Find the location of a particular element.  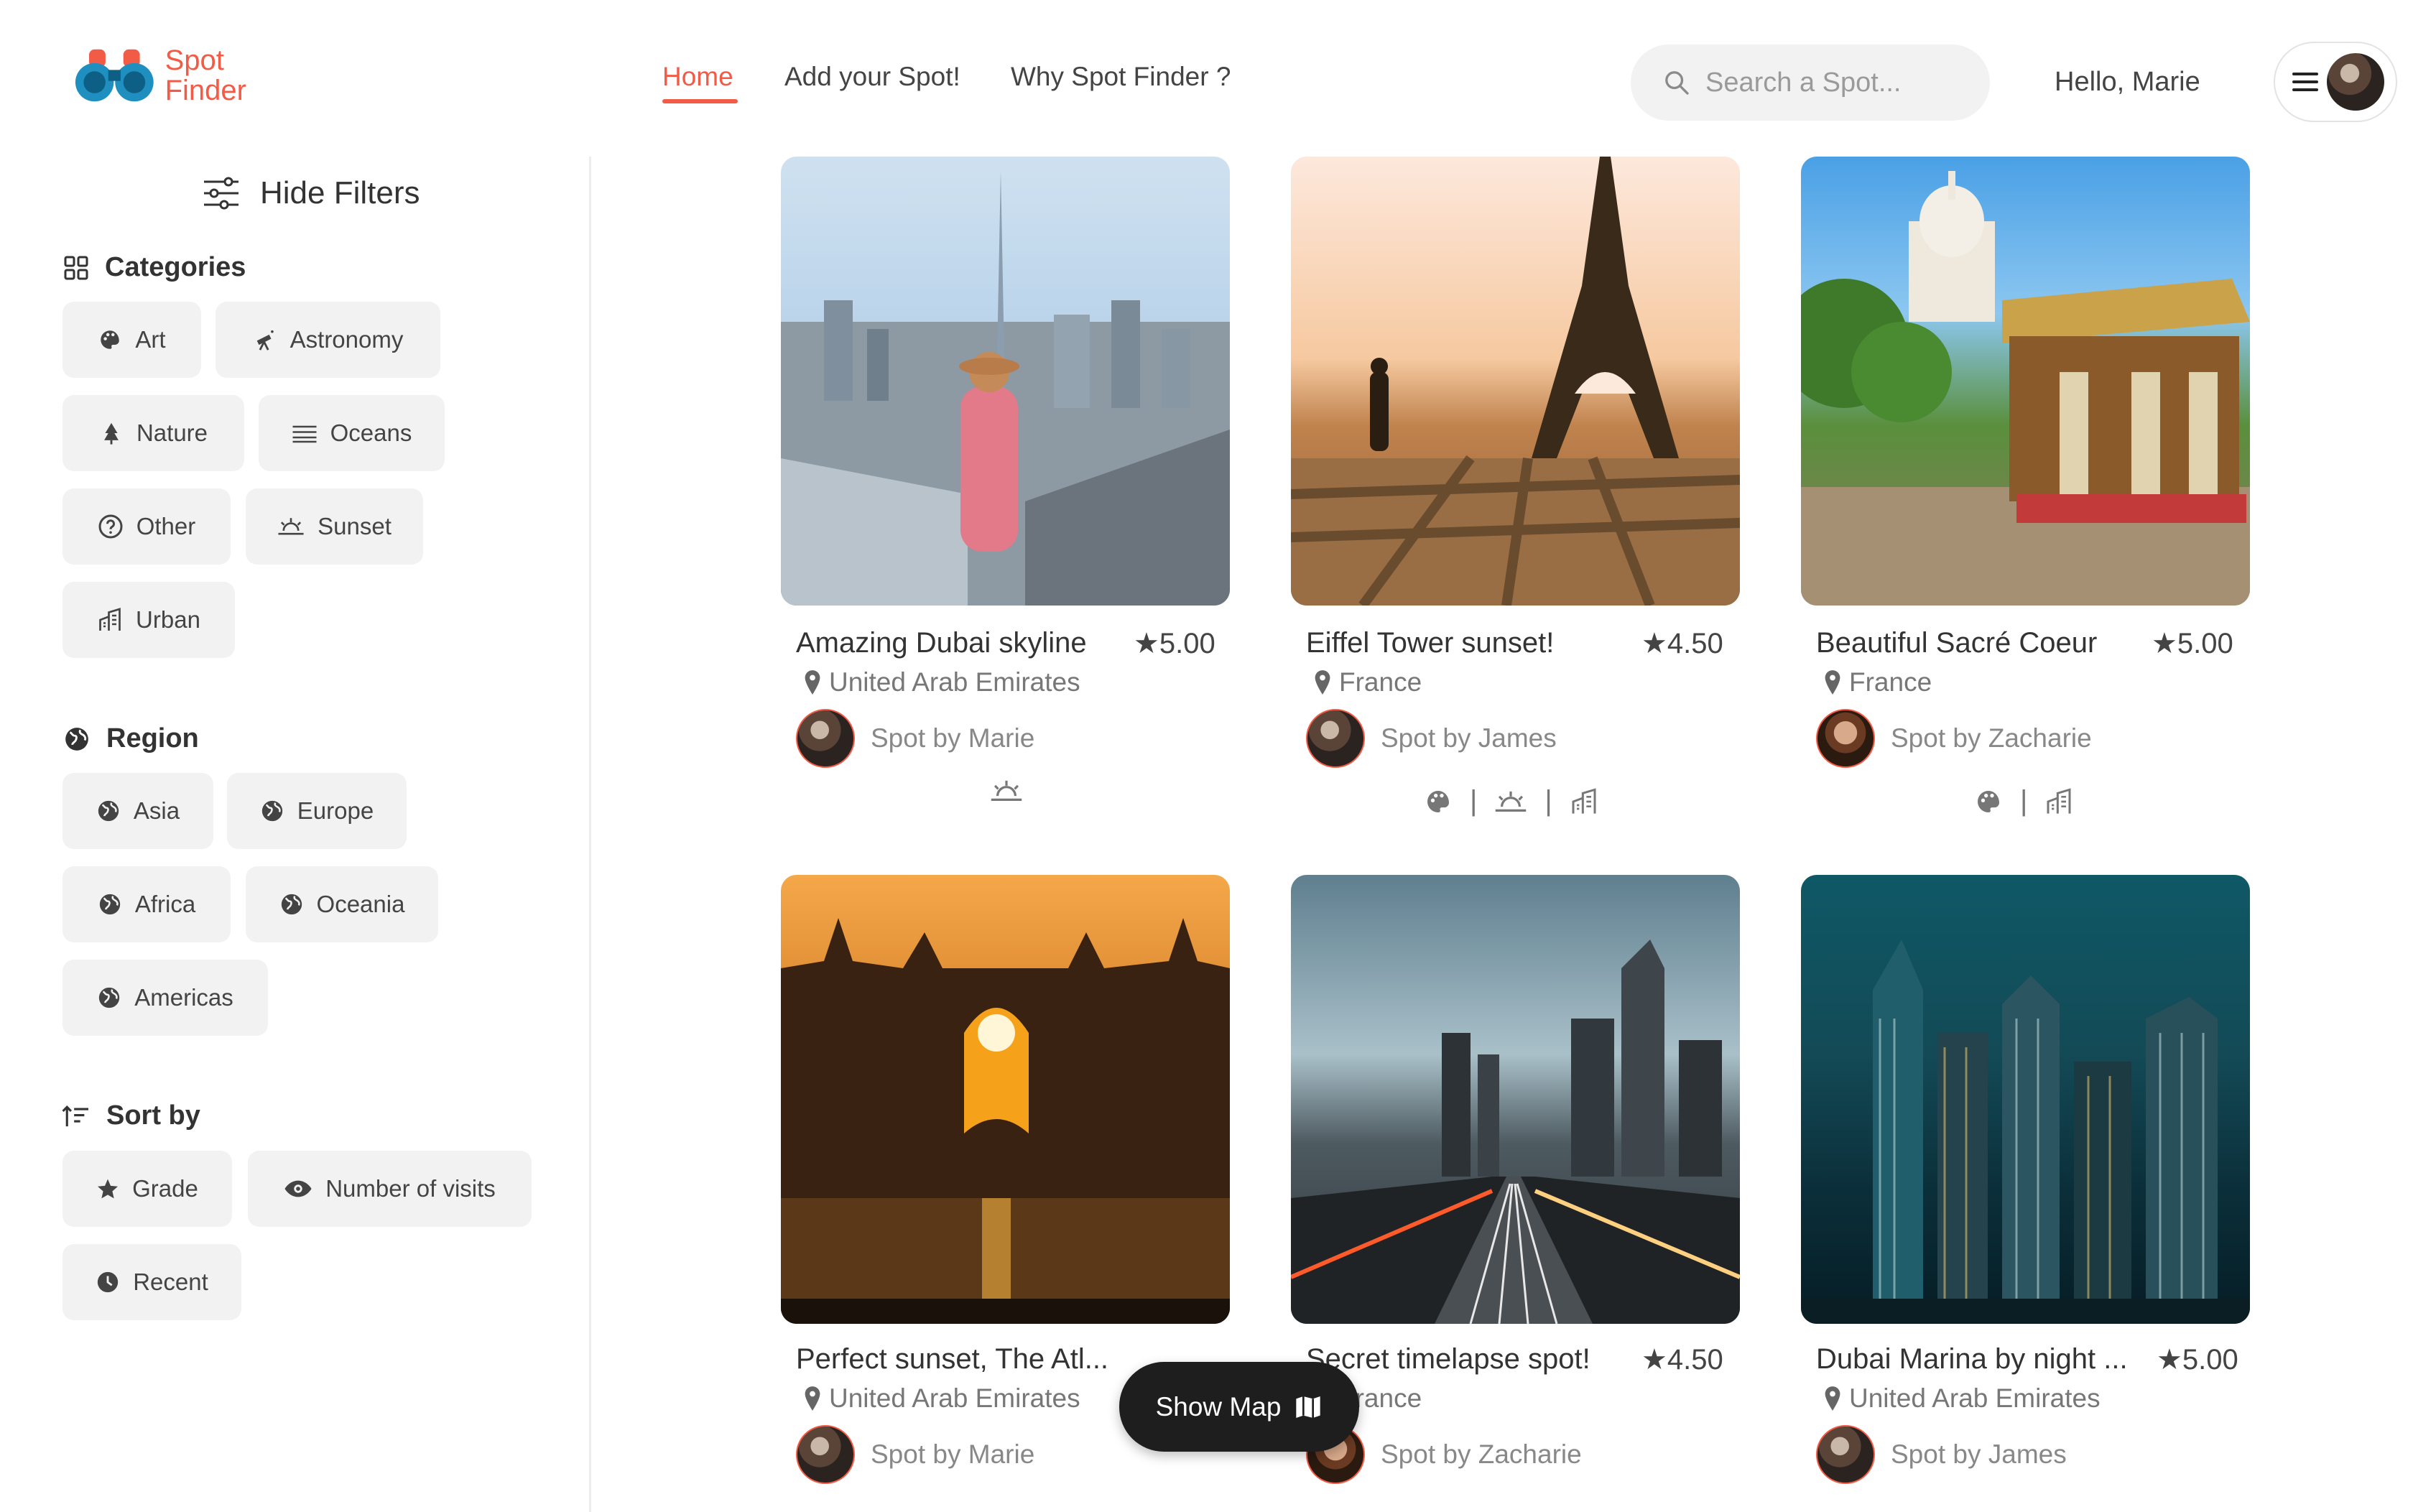

filter-astronomy: Astronomy is located at coordinates (328, 340).